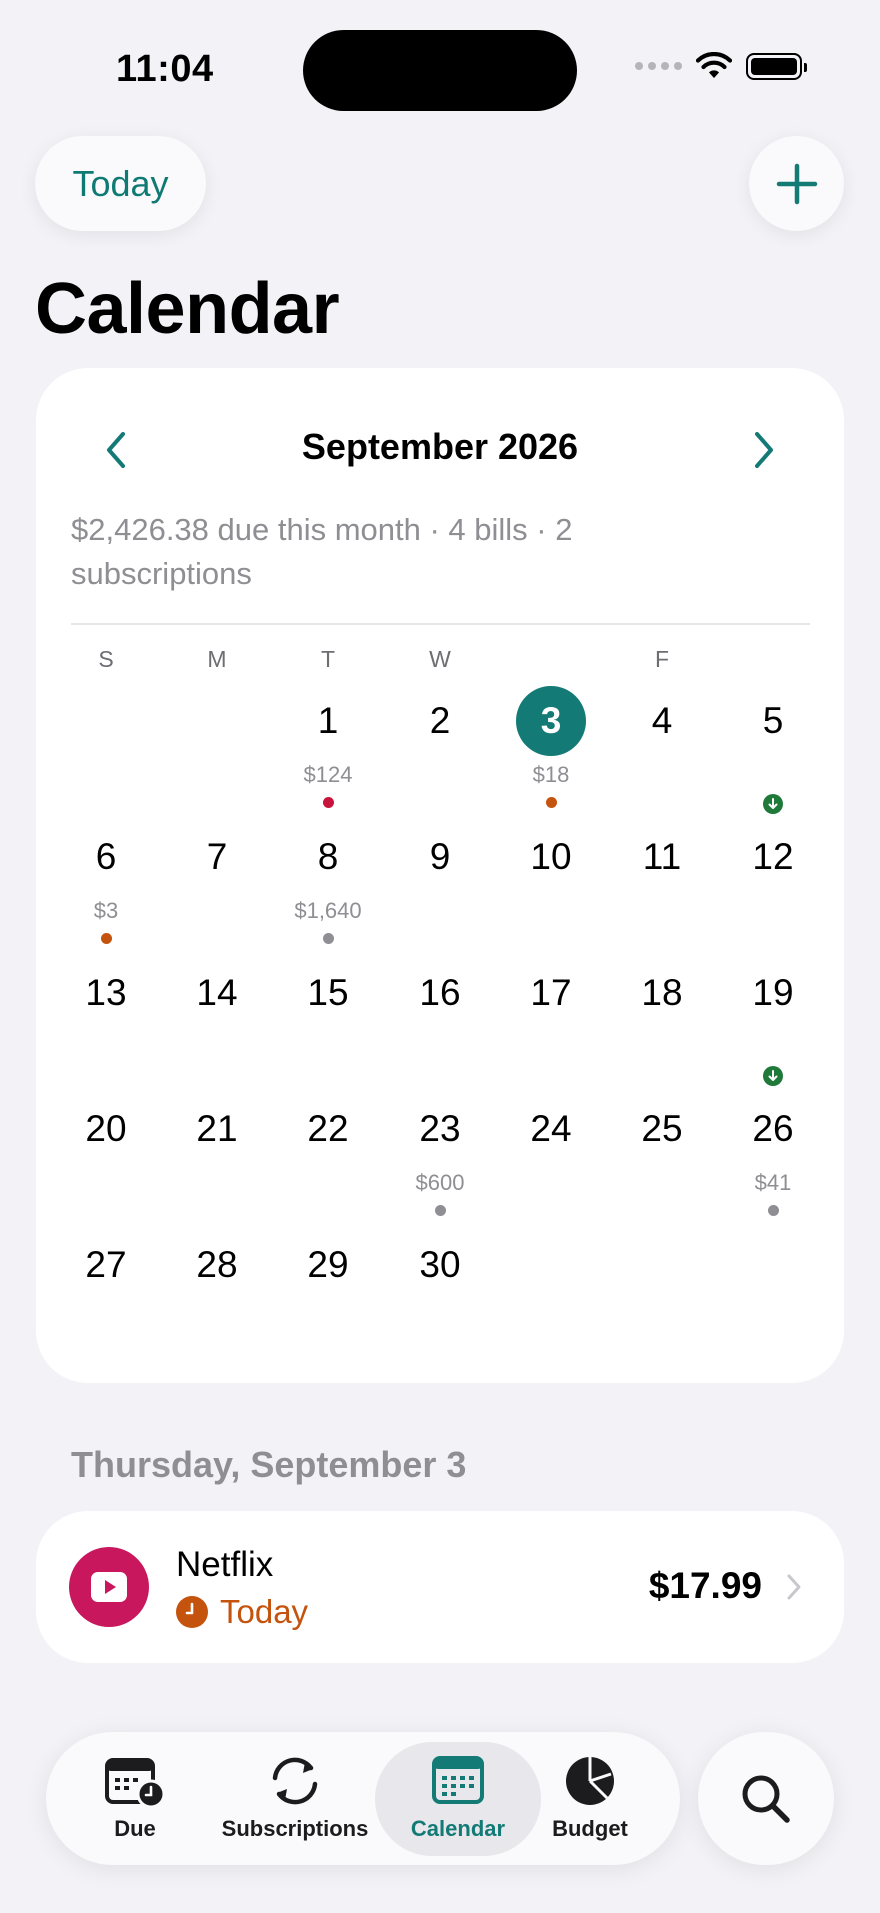 The width and height of the screenshot is (880, 1913). Describe the element at coordinates (773, 1182) in the screenshot. I see `day-26-amount: $41` at that location.